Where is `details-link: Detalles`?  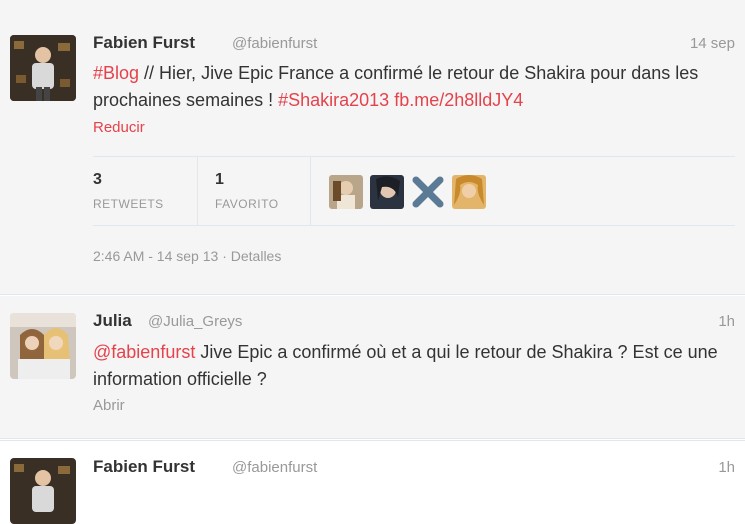 details-link: Detalles is located at coordinates (256, 256).